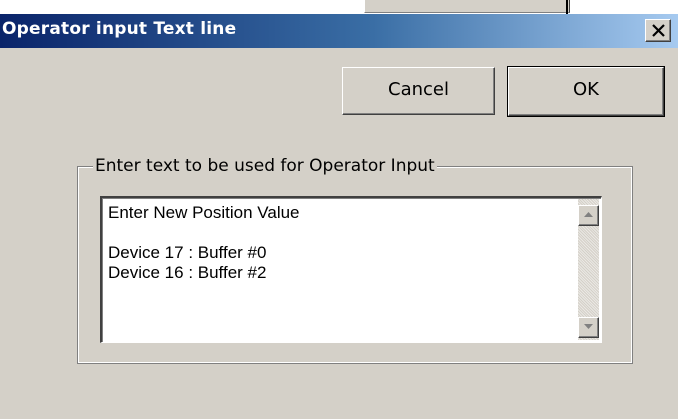  I want to click on scroll-up-arrow-icon, so click(588, 214).